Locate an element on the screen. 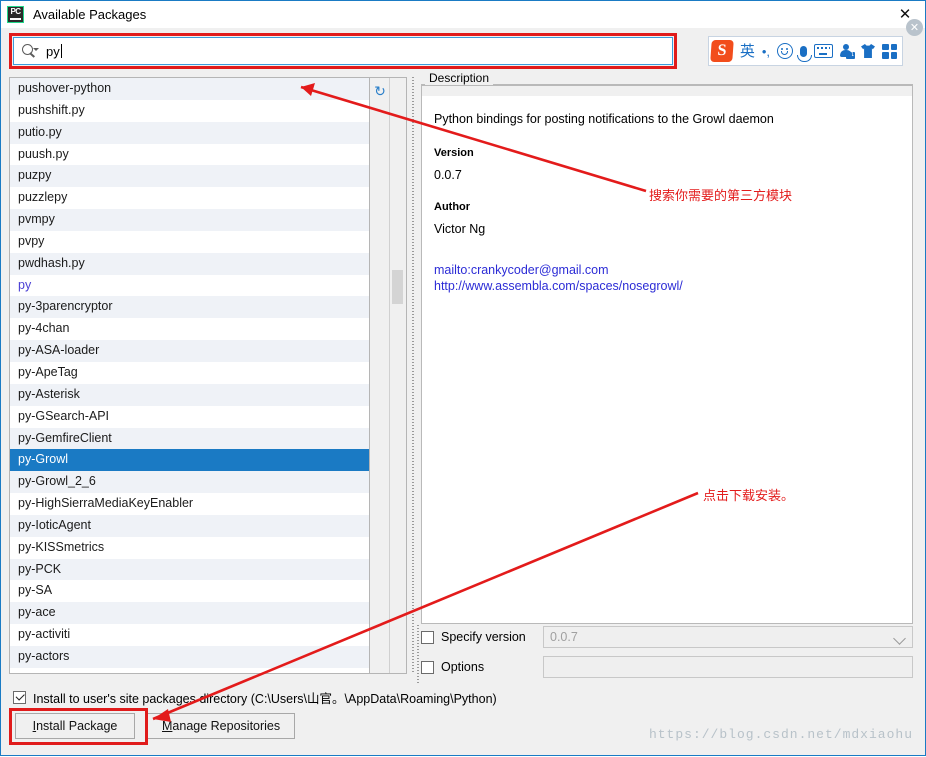 This screenshot has width=926, height=757. watermark: https://blog.csdn.net/mdxiaohu is located at coordinates (780, 734).